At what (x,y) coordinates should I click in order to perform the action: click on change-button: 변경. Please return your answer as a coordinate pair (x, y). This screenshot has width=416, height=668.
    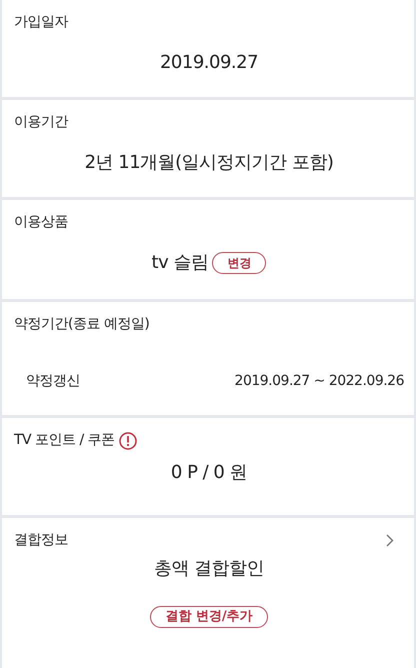
    Looking at the image, I should click on (239, 263).